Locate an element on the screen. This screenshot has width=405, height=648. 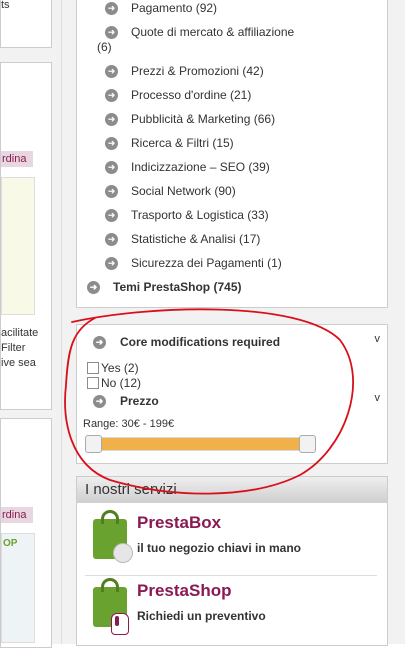
category-item: ➜ Ricerca & Filtri (15) is located at coordinates (169, 143).